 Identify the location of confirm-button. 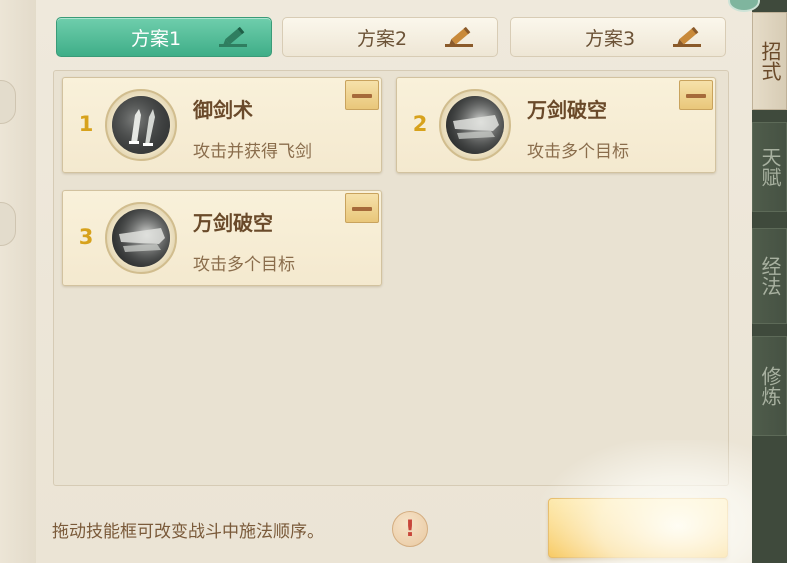
(638, 528).